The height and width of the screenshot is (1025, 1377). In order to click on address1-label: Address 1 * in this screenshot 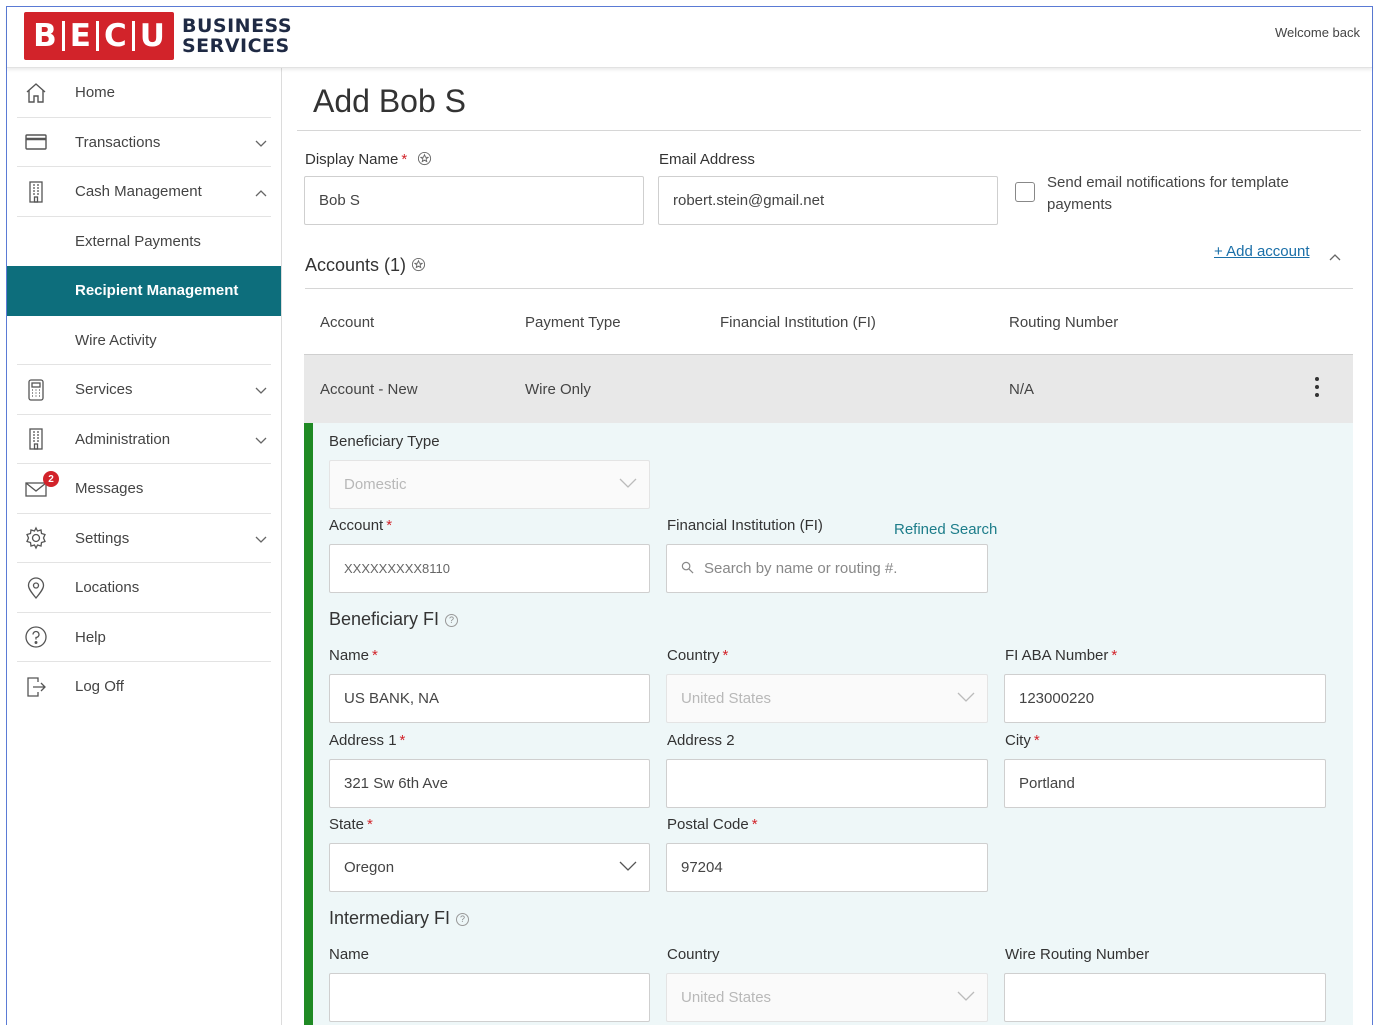, I will do `click(367, 740)`.